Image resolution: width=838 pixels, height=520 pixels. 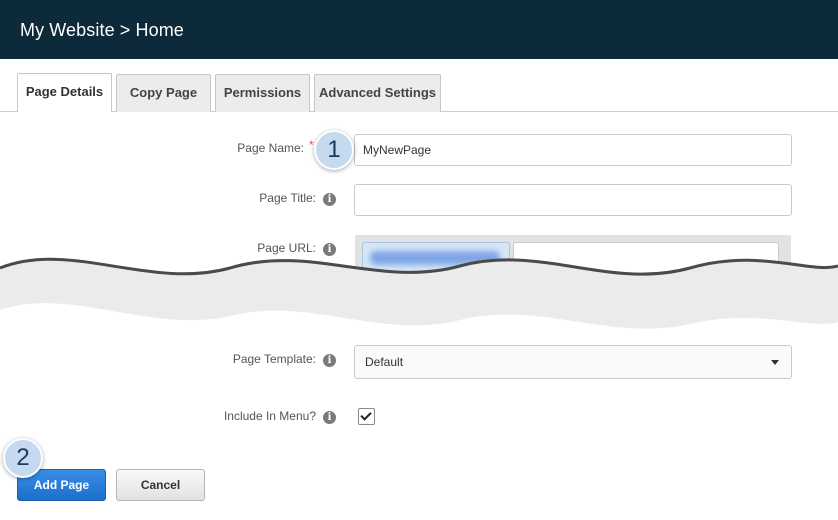 I want to click on tab-copy-page: Copy Page, so click(x=163, y=93).